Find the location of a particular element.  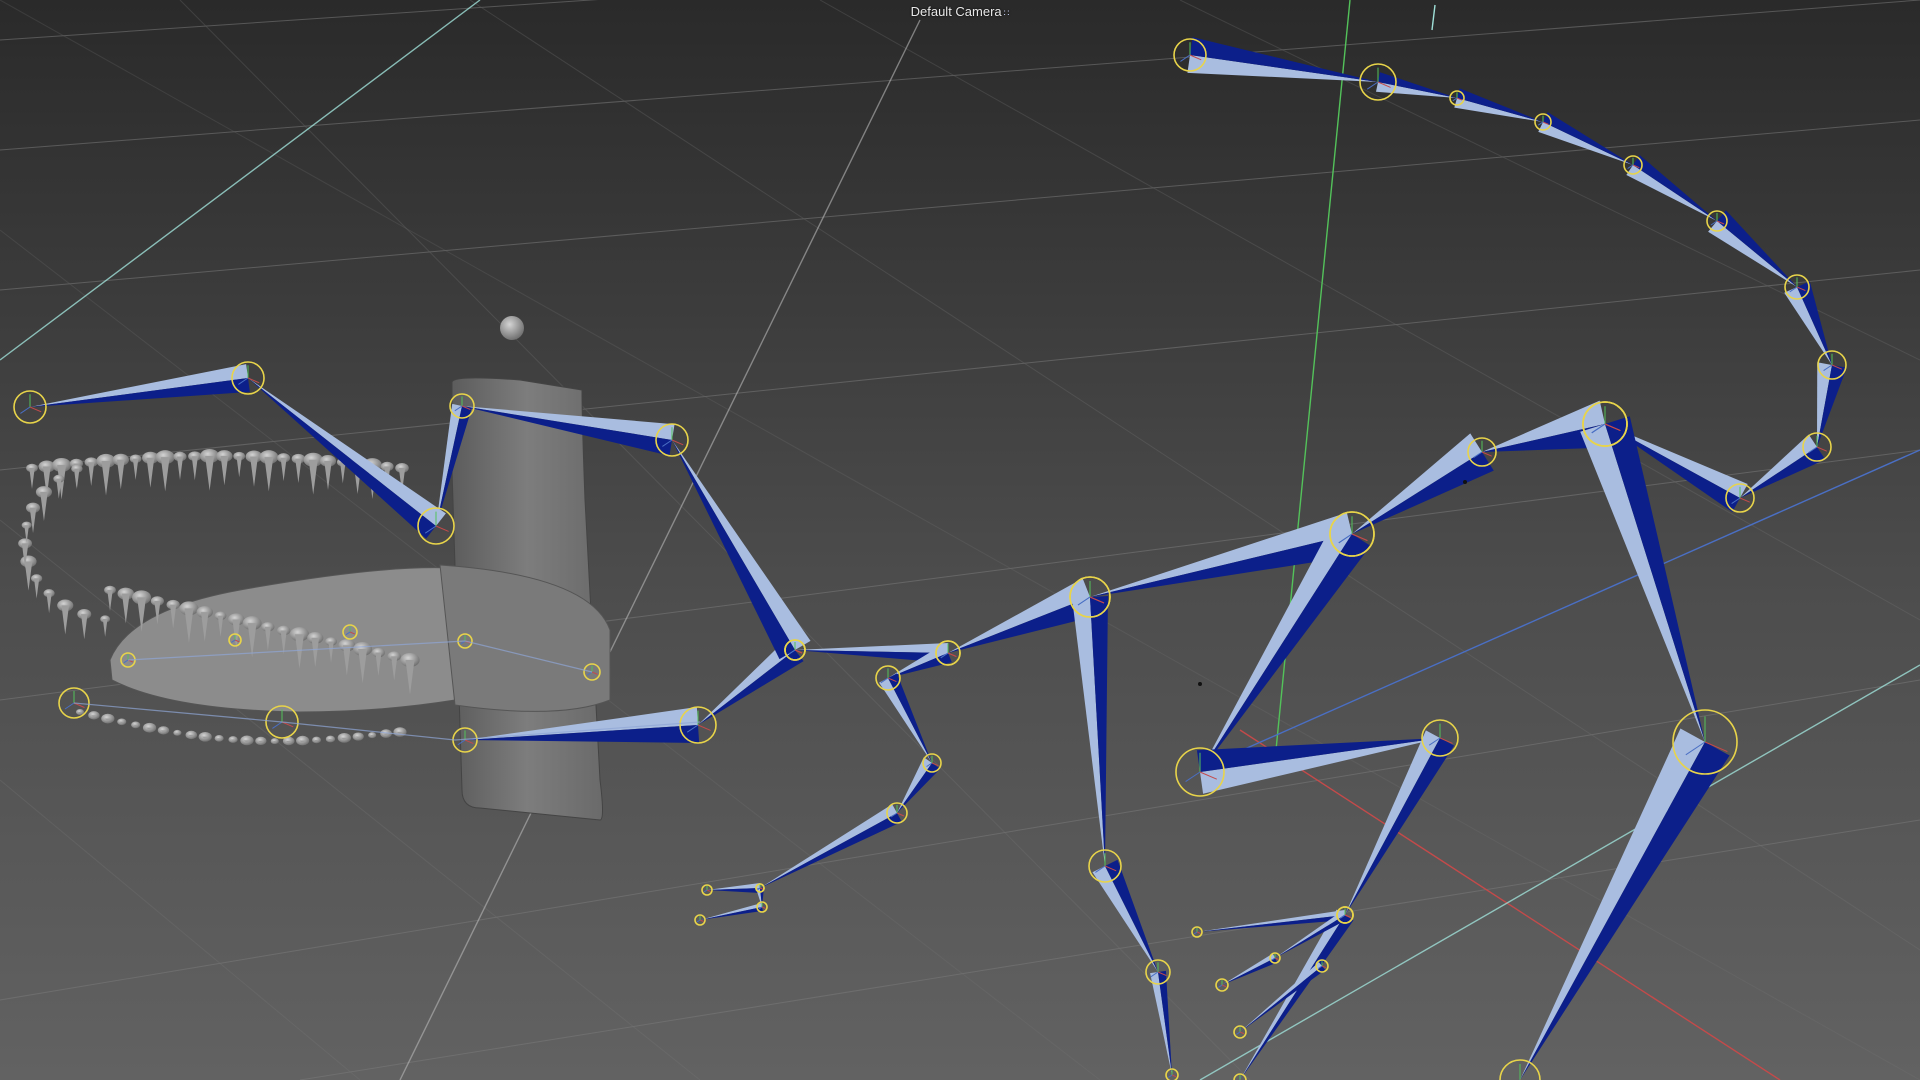

camera-options-icon: ∷ is located at coordinates (1007, 13).